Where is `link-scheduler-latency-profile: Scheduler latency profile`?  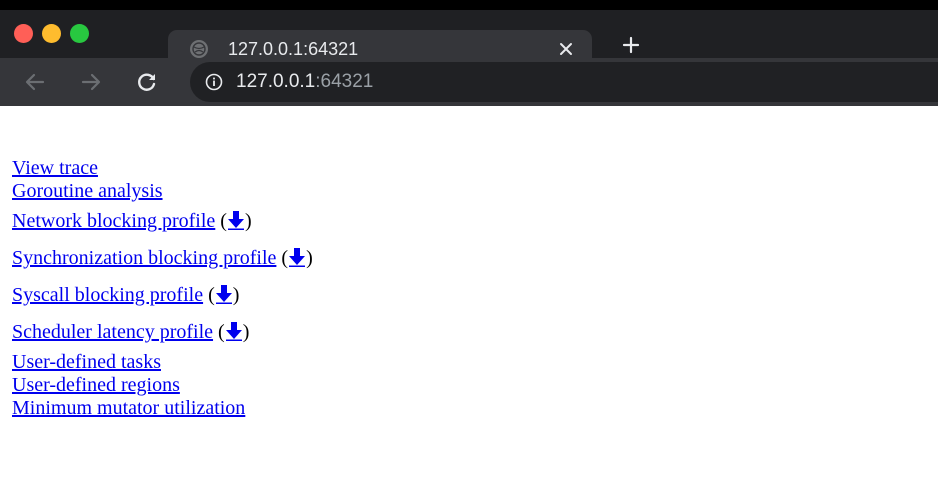
link-scheduler-latency-profile: Scheduler latency profile is located at coordinates (112, 332).